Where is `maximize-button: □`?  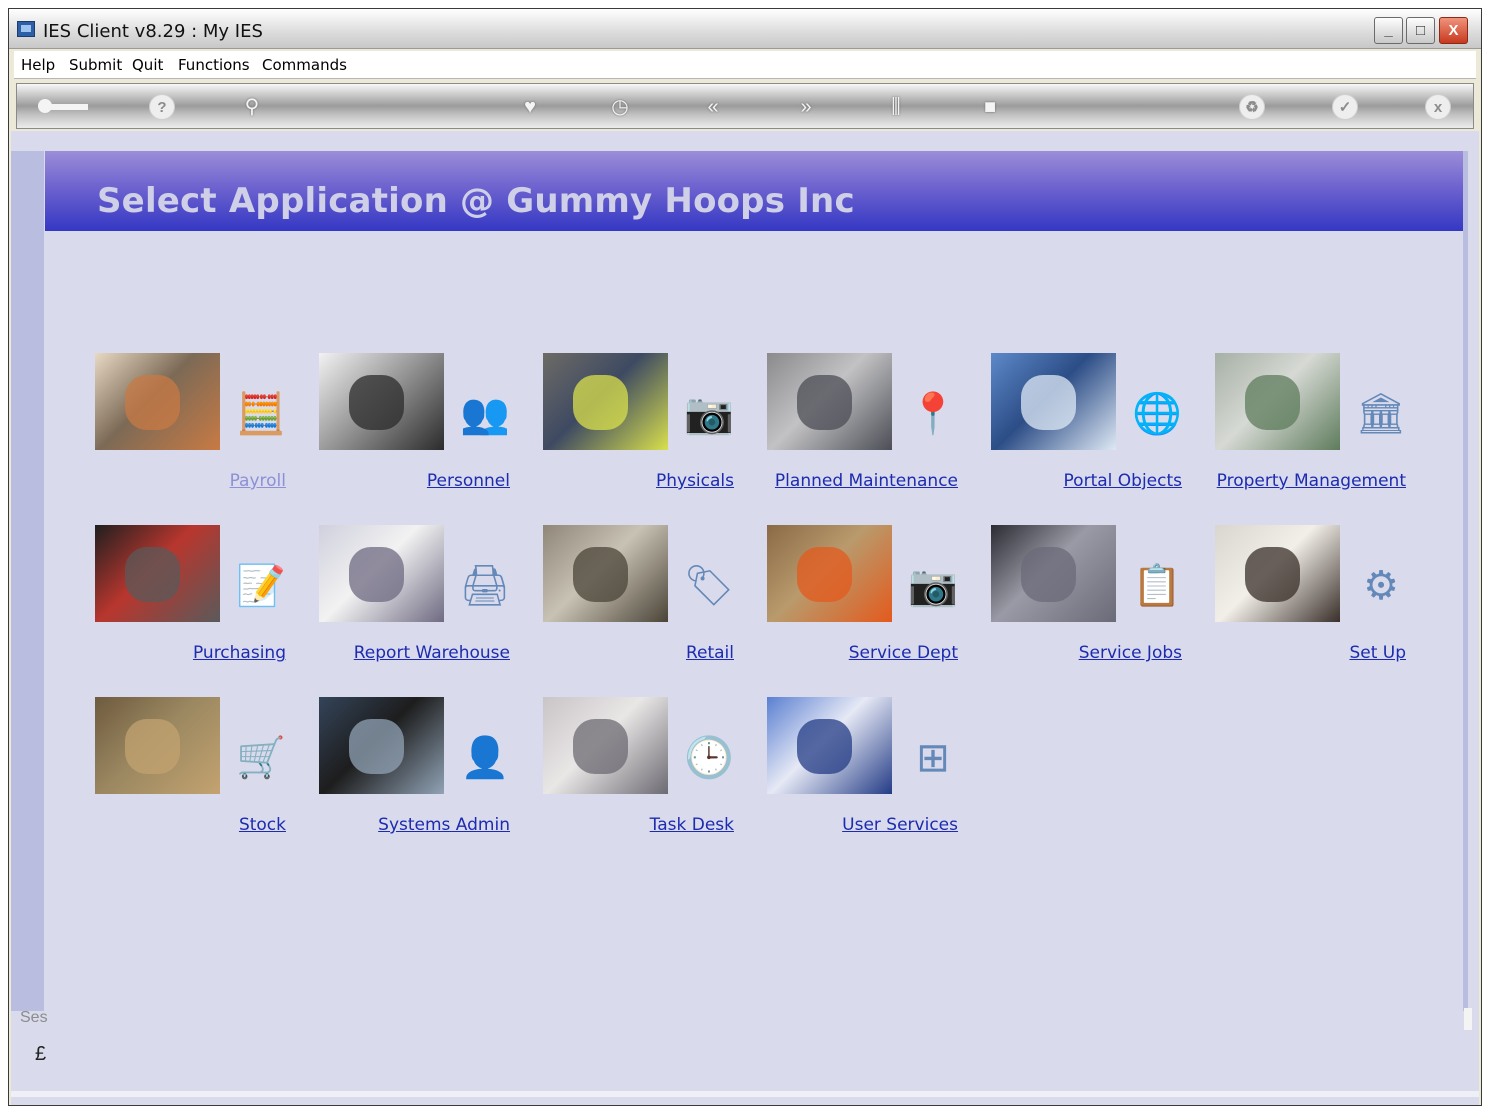 maximize-button: □ is located at coordinates (1420, 30).